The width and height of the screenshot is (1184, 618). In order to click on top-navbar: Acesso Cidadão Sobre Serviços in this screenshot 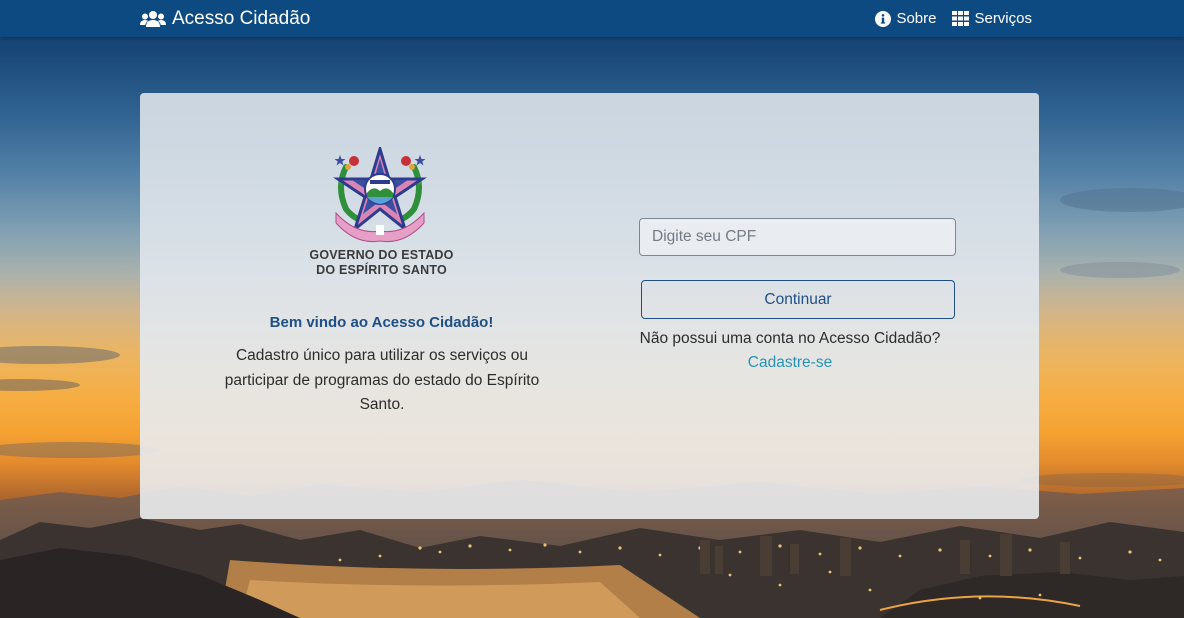, I will do `click(592, 18)`.